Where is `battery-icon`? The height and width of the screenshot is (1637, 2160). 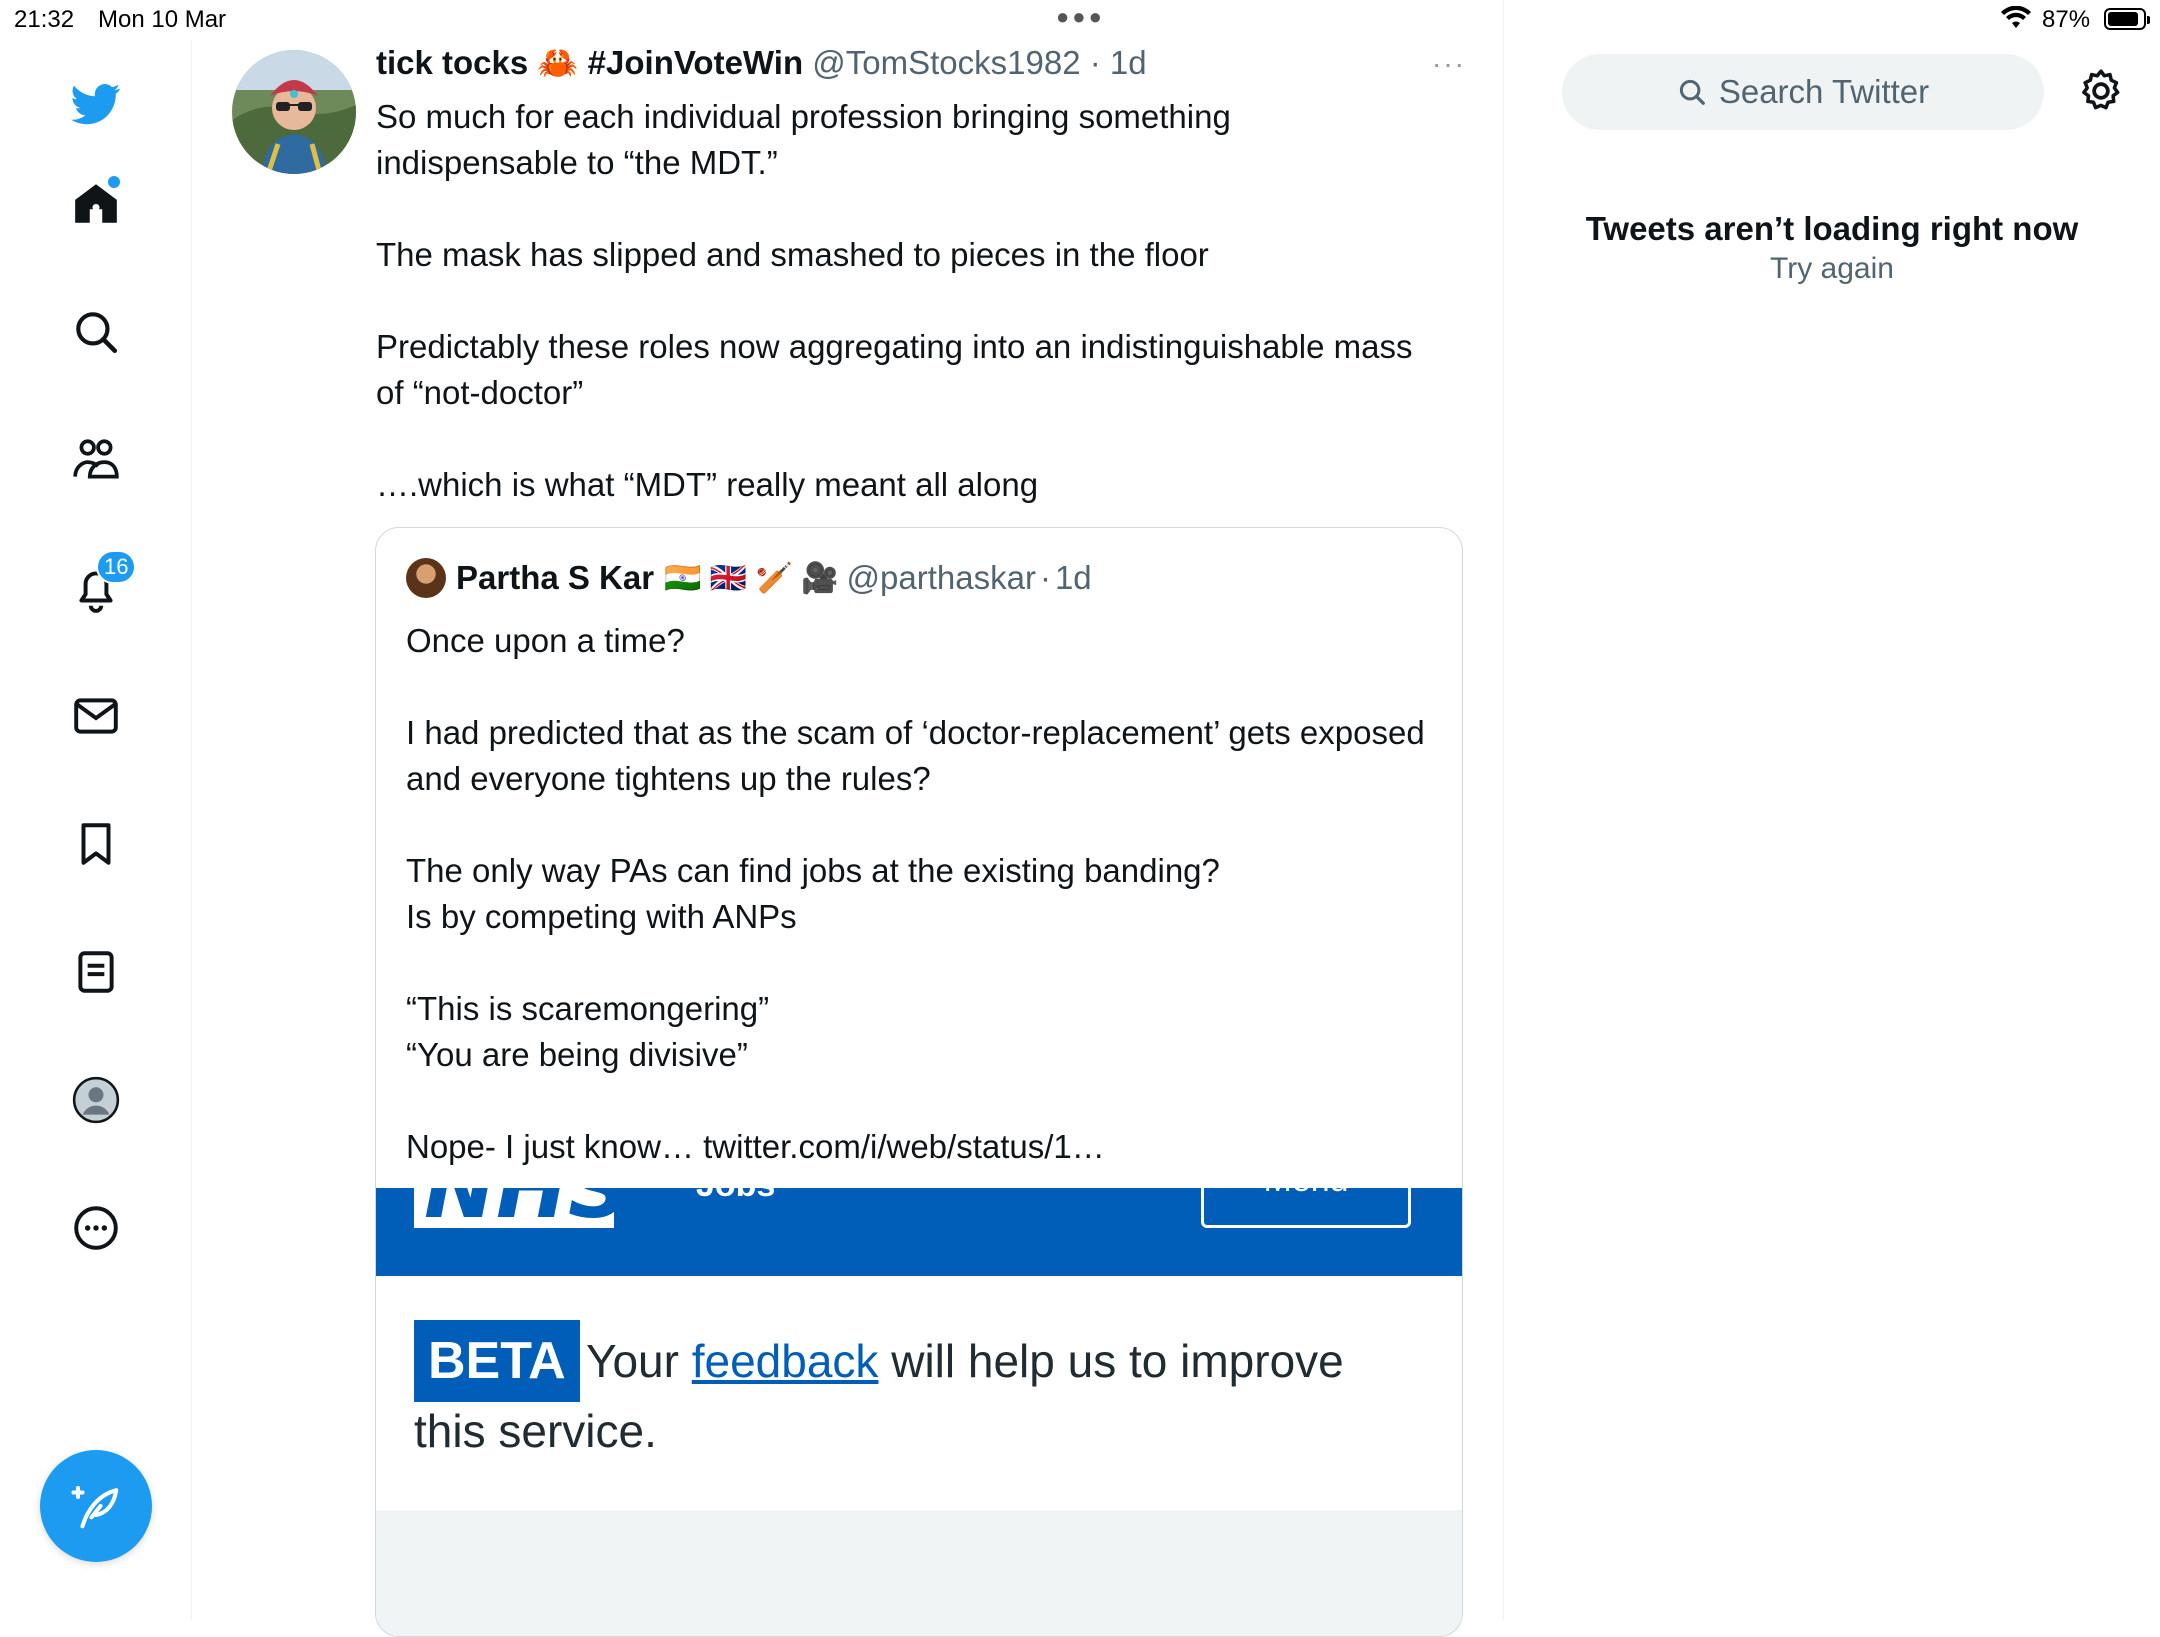 battery-icon is located at coordinates (2127, 19).